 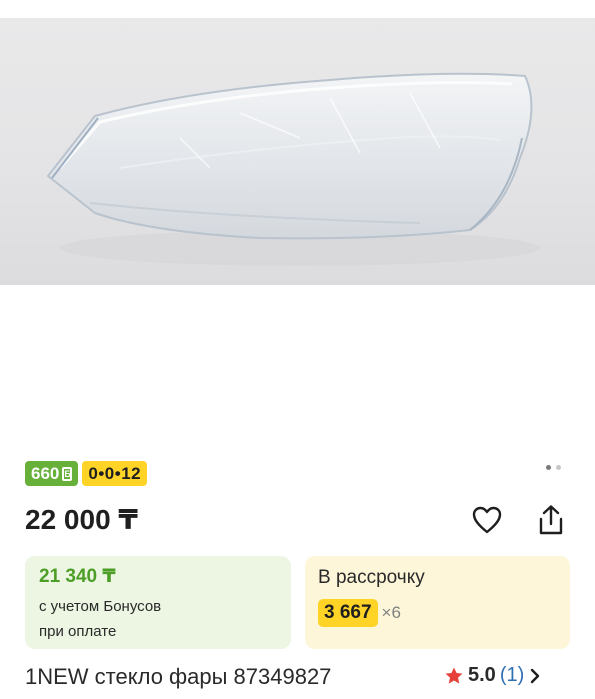 What do you see at coordinates (78, 631) in the screenshot?
I see `bonus-price-note-2: при оплате` at bounding box center [78, 631].